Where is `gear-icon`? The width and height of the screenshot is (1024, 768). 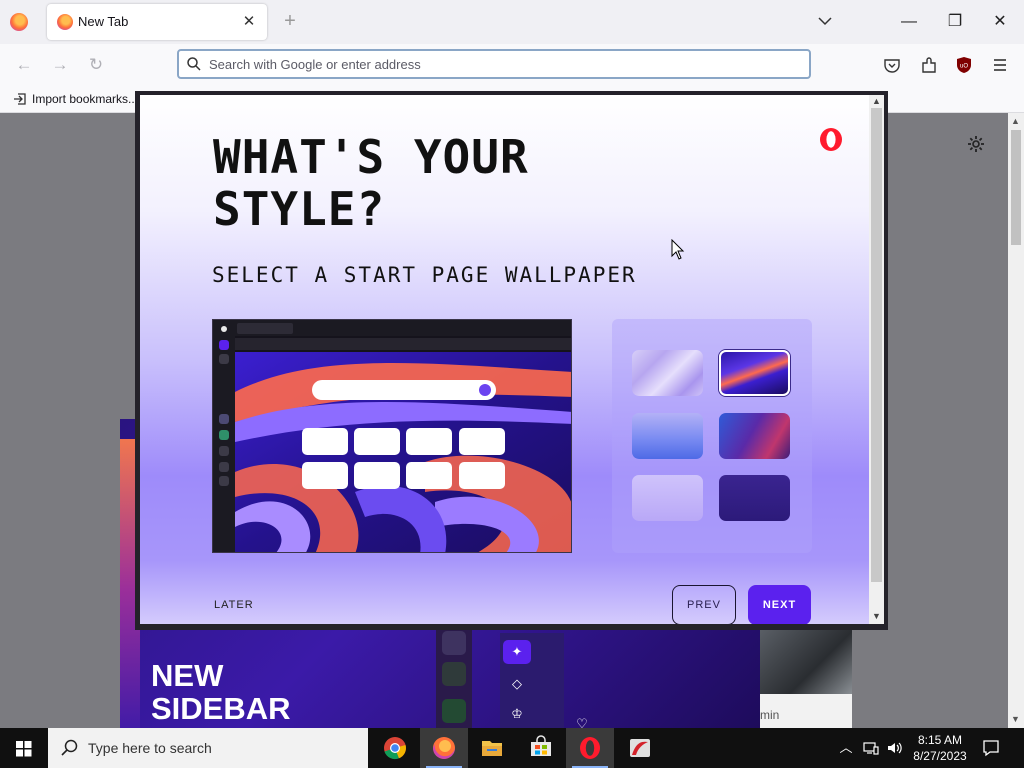
gear-icon is located at coordinates (976, 144).